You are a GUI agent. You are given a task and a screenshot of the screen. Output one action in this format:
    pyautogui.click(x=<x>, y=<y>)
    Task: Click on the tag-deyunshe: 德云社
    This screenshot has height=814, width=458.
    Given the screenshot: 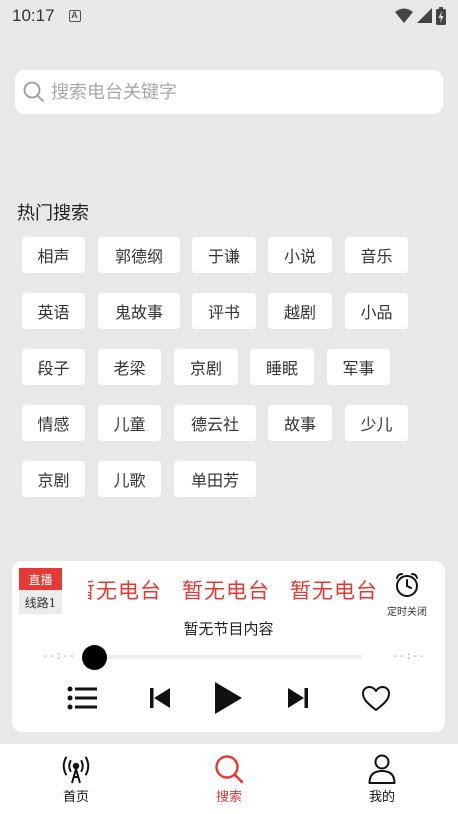 What is the action you would take?
    pyautogui.click(x=215, y=423)
    